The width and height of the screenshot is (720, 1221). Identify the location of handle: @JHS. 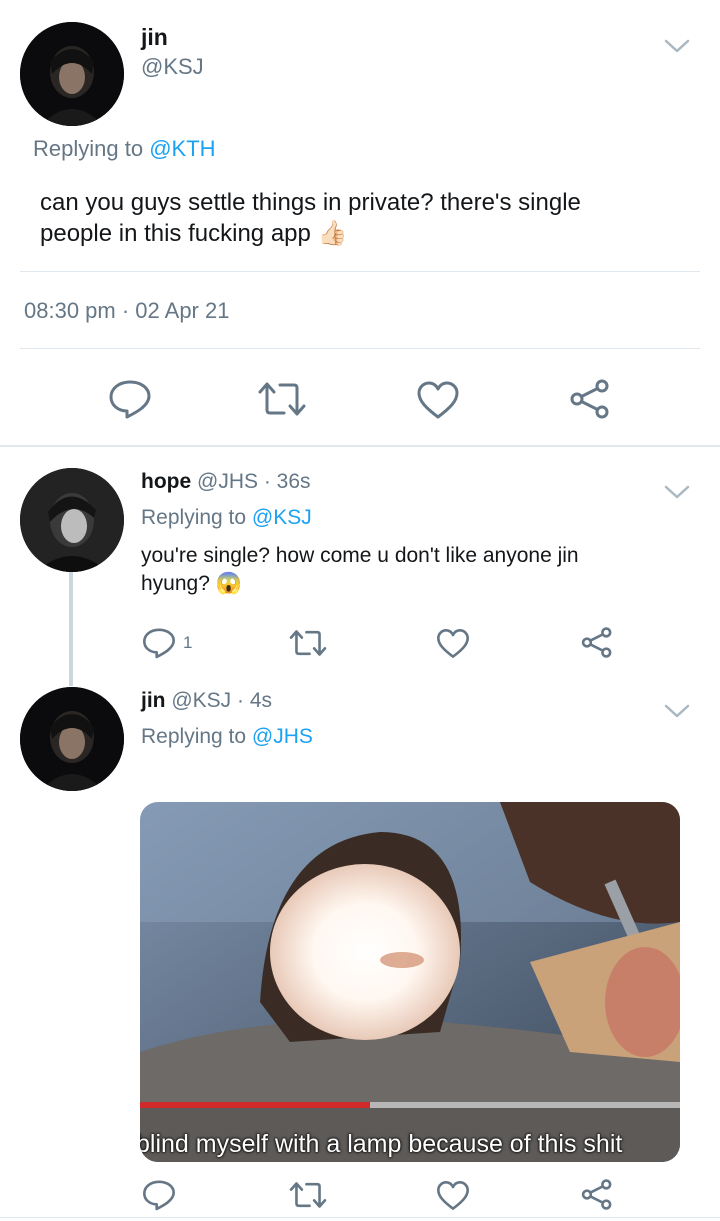
(227, 481).